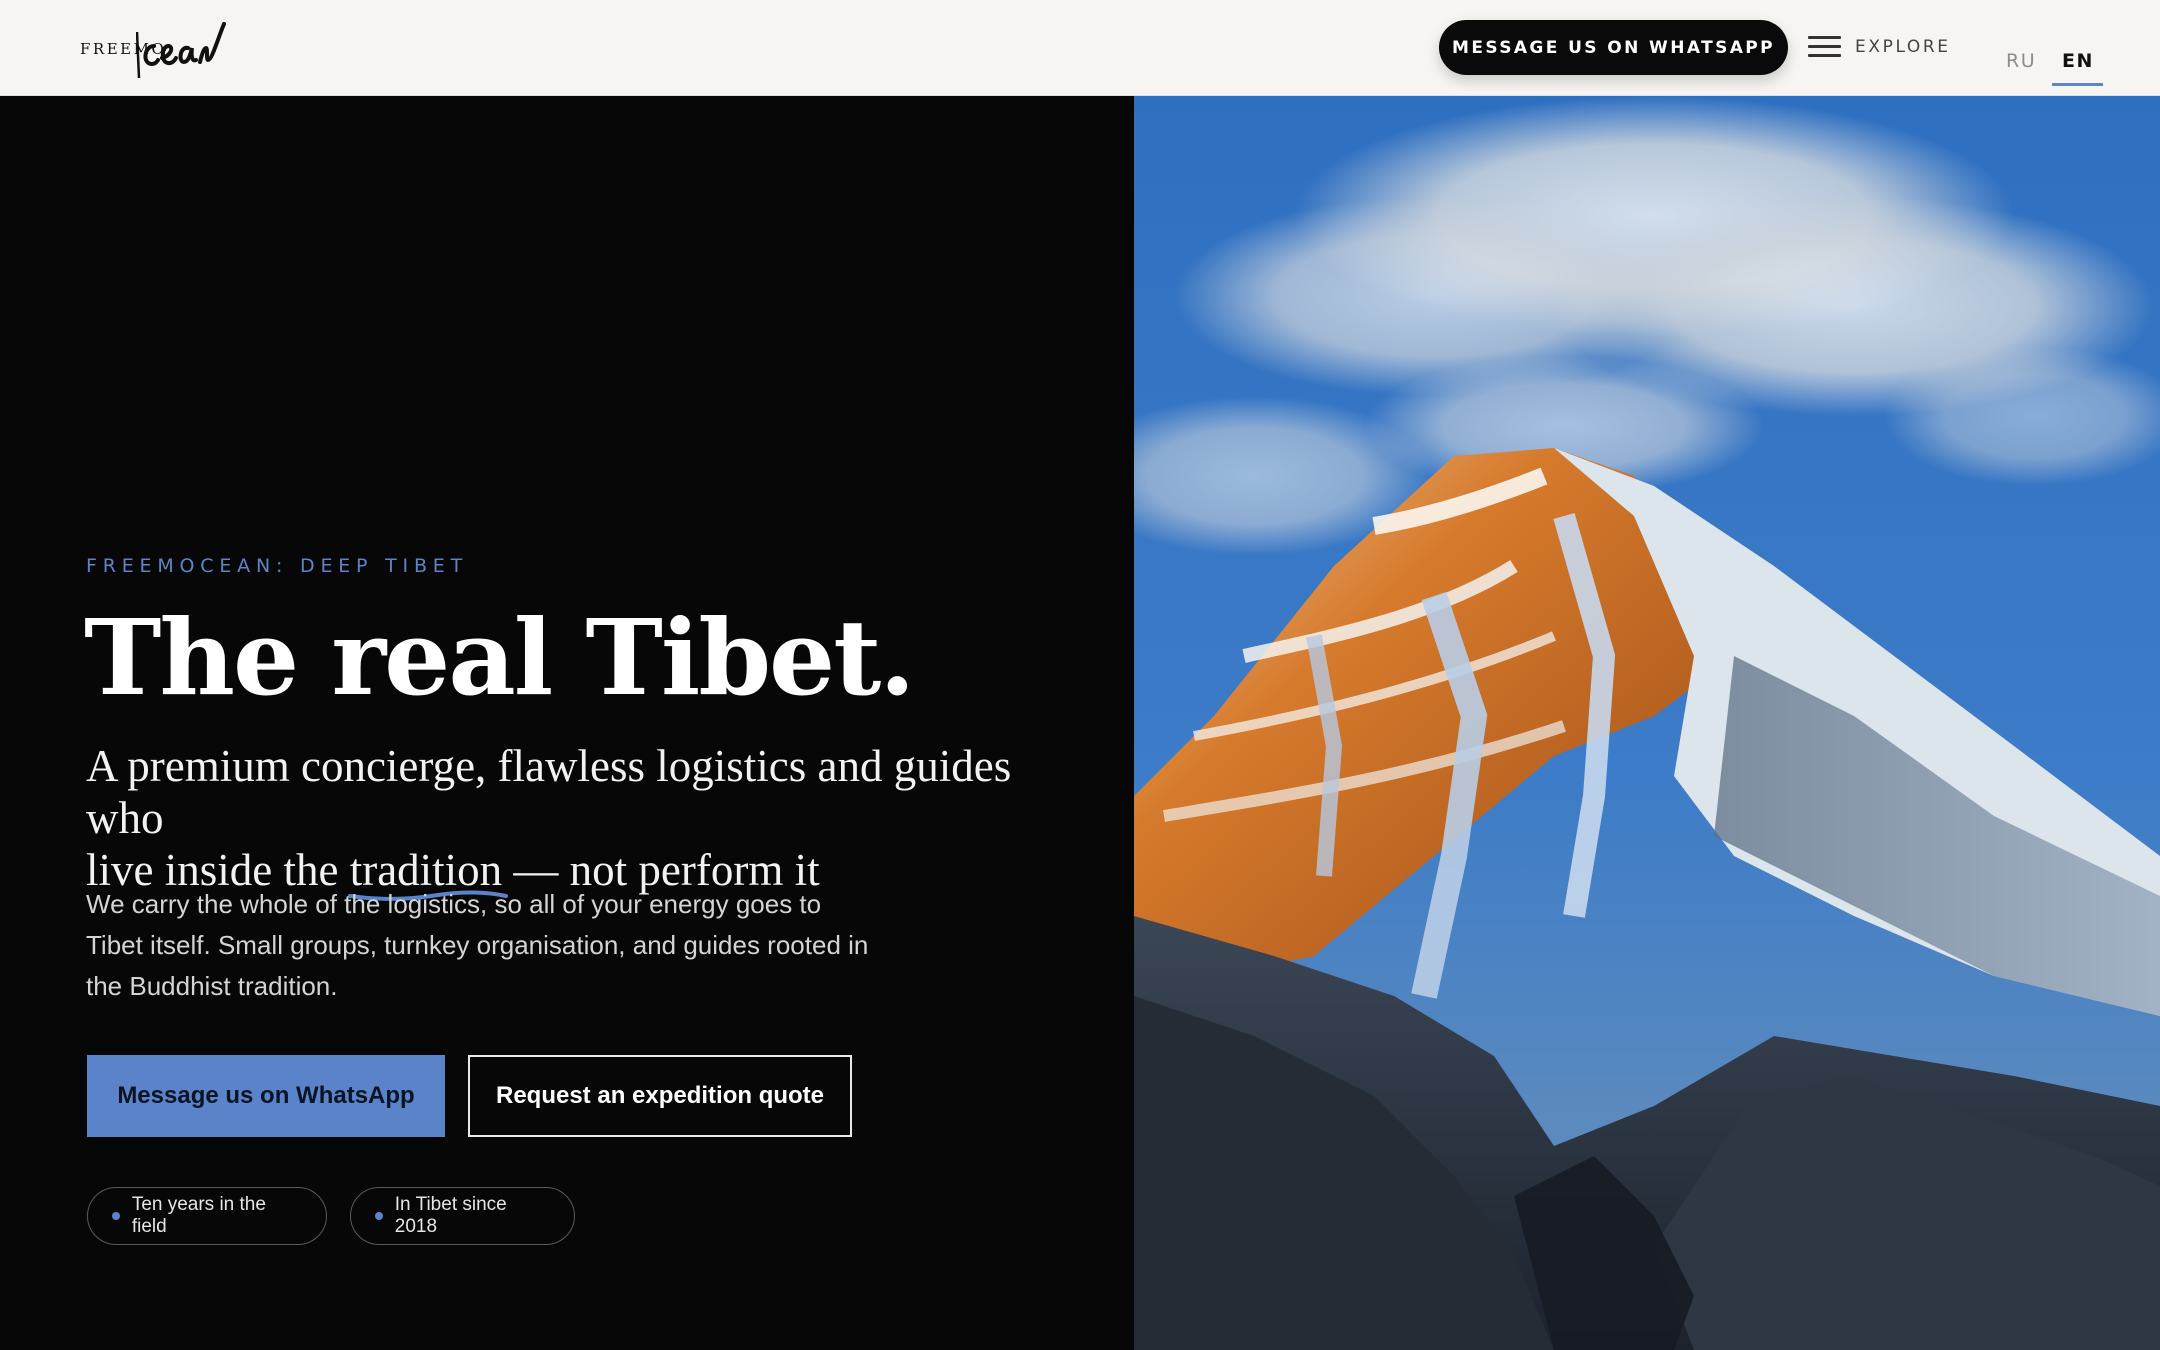 The image size is (2160, 1350). Describe the element at coordinates (198, 1215) in the screenshot. I see `badge-experience-label: Ten years in the field` at that location.